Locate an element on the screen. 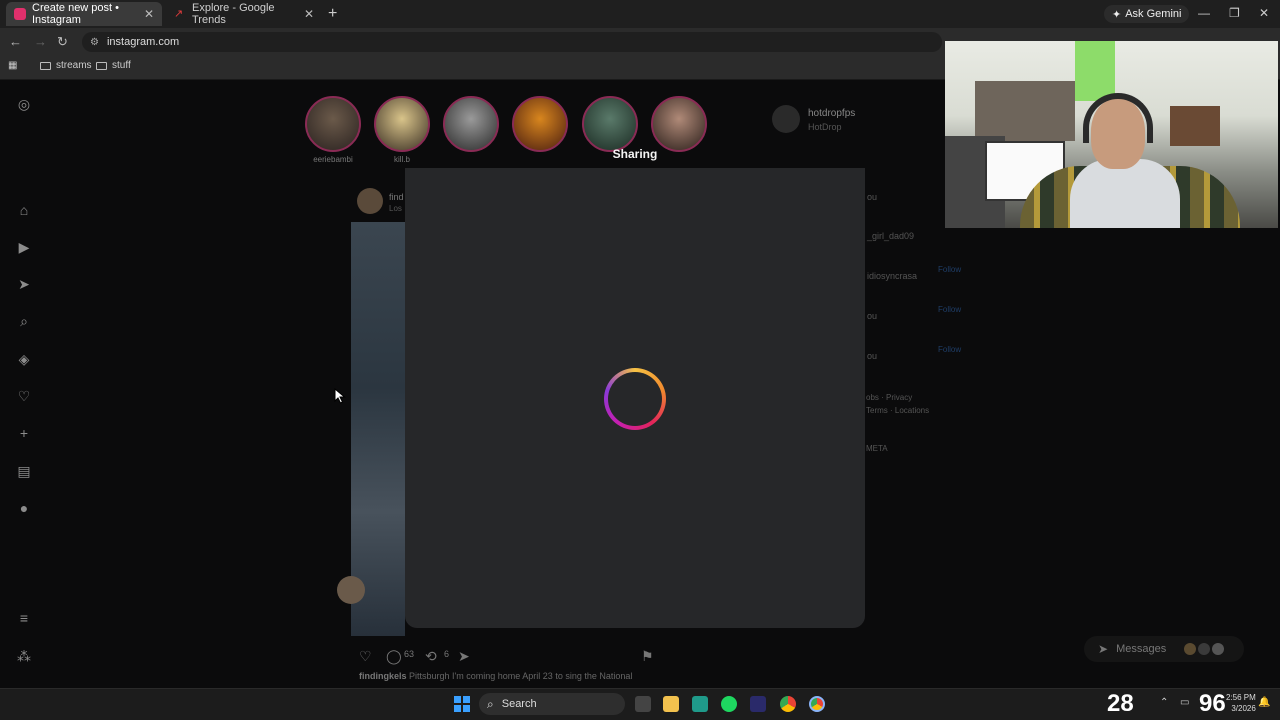 This screenshot has width=1280, height=720. story-avatar is located at coordinates (333, 124).